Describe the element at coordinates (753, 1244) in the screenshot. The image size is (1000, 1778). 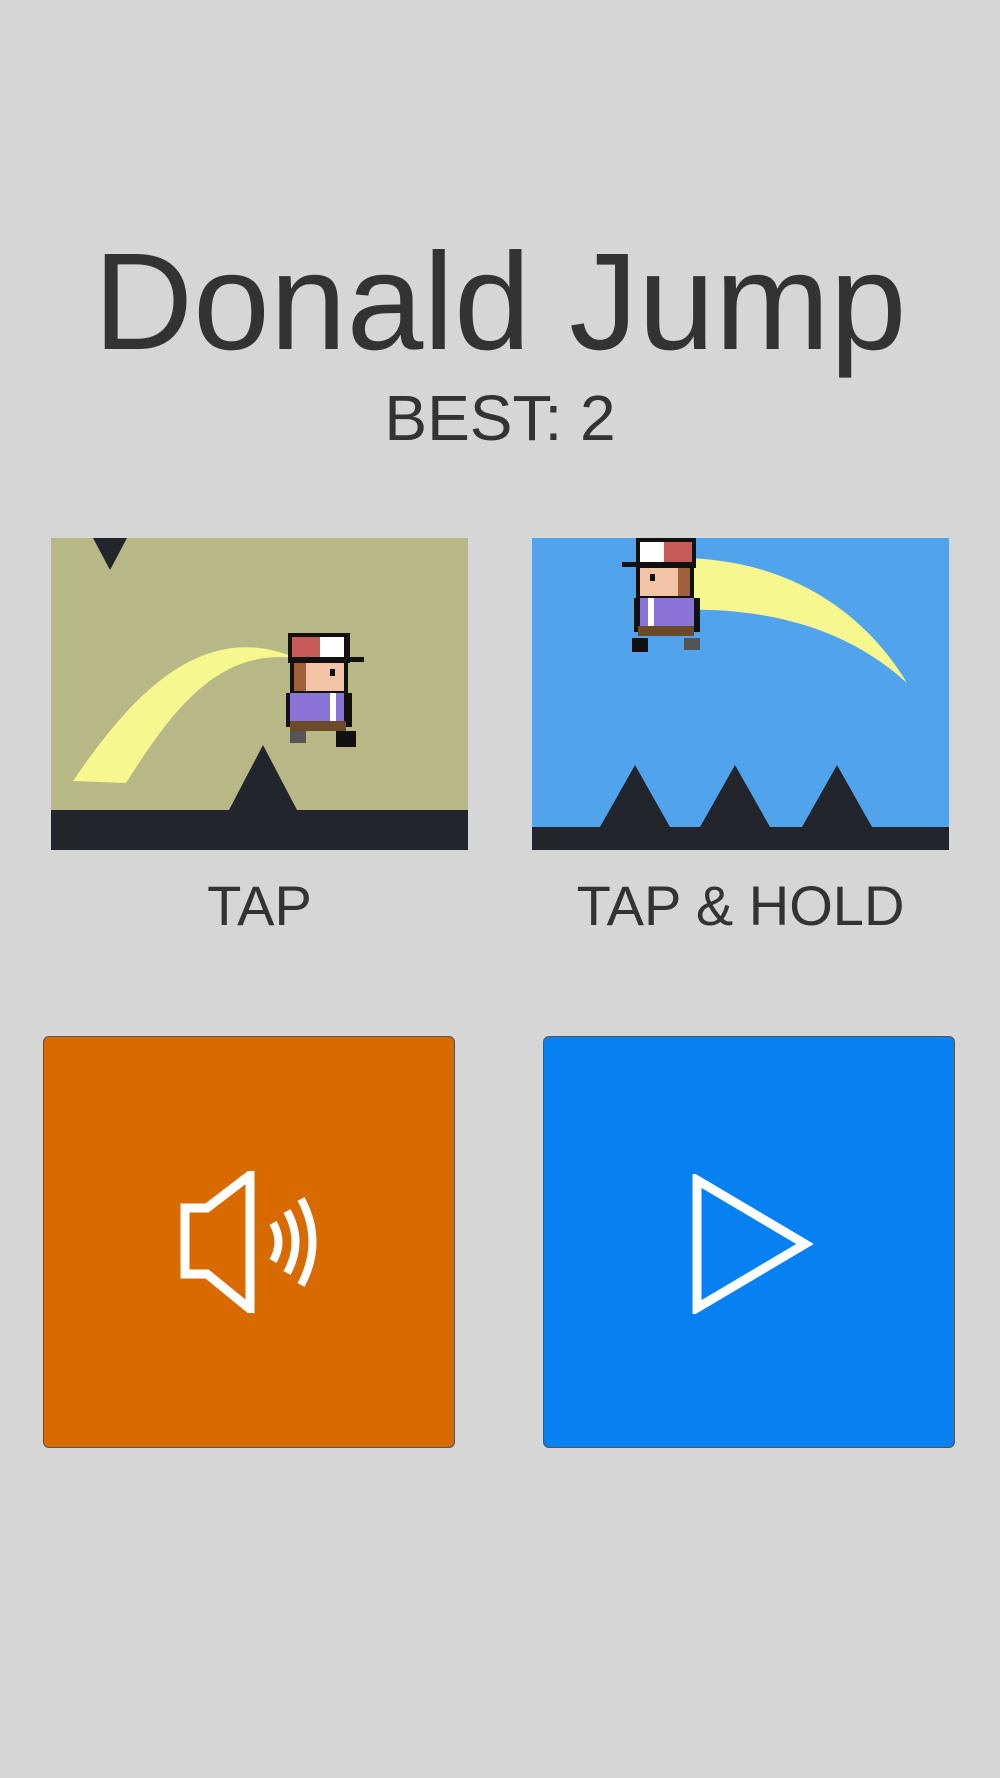
I see `play-icon` at that location.